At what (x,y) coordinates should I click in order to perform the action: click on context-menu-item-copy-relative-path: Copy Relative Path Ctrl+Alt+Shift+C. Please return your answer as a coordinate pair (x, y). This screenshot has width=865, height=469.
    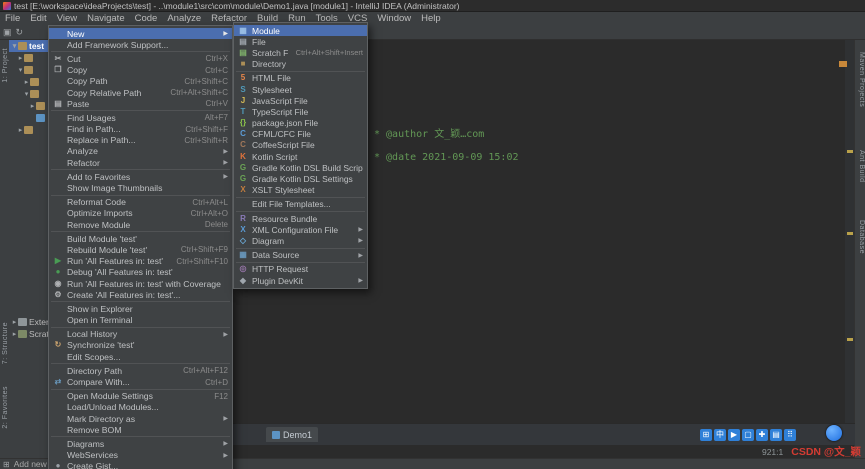
    Looking at the image, I should click on (140, 92).